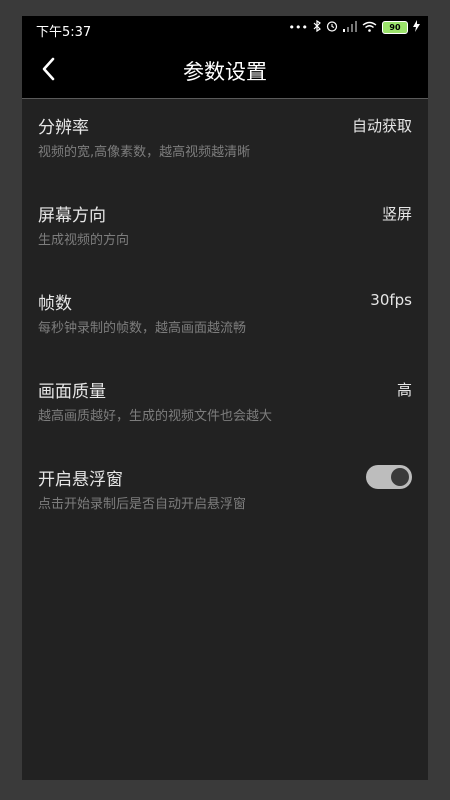 This screenshot has height=800, width=450. Describe the element at coordinates (72, 392) in the screenshot. I see `setting-label: 画面质量` at that location.